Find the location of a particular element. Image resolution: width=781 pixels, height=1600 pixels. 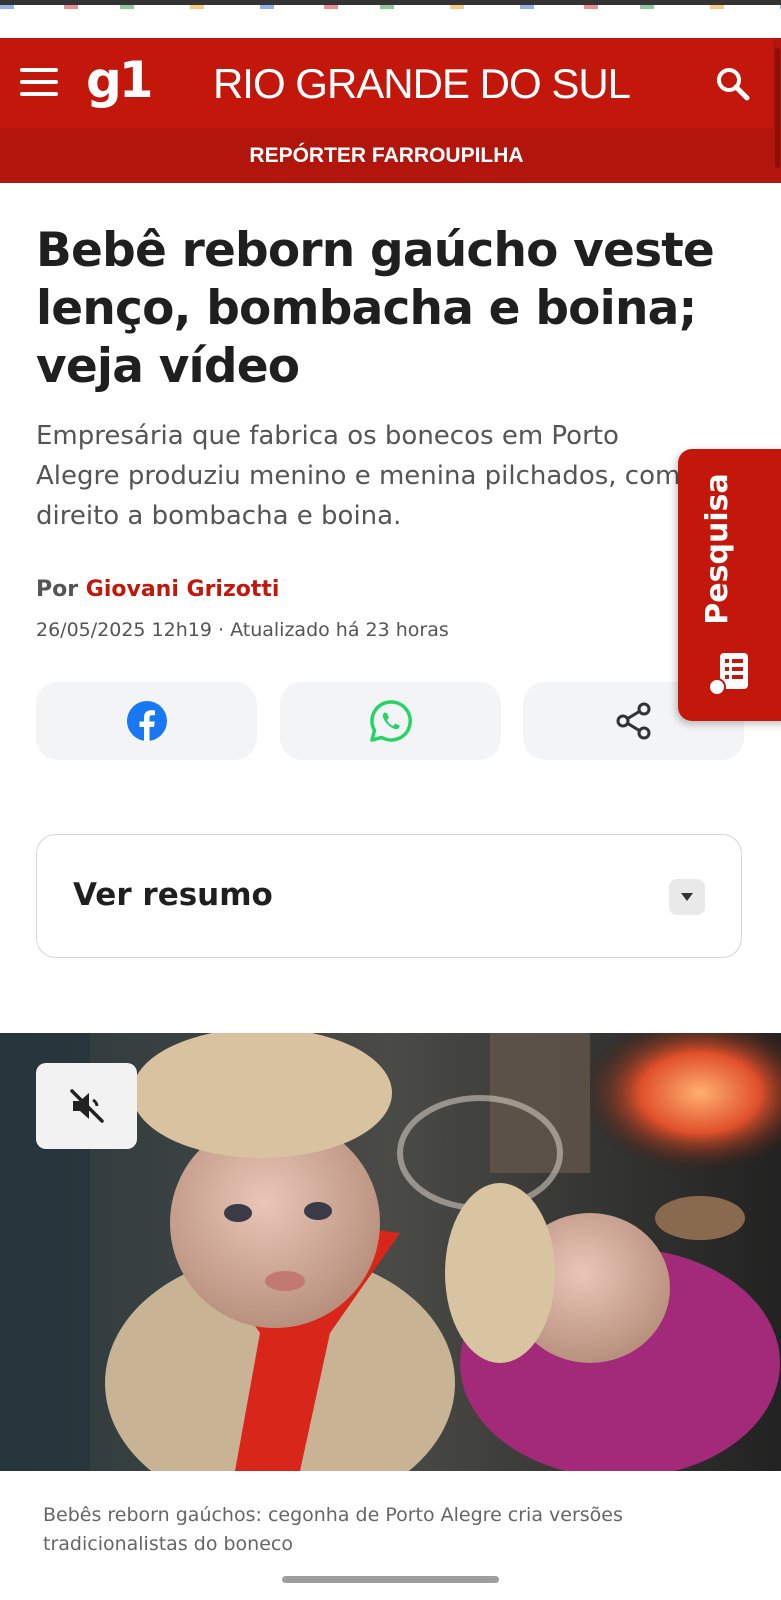

share-icon is located at coordinates (633, 721).